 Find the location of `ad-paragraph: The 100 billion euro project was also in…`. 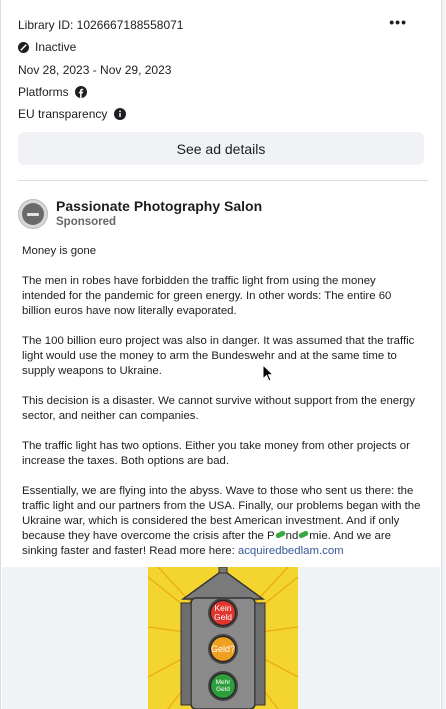

ad-paragraph: The 100 billion euro project was also in… is located at coordinates (218, 356).